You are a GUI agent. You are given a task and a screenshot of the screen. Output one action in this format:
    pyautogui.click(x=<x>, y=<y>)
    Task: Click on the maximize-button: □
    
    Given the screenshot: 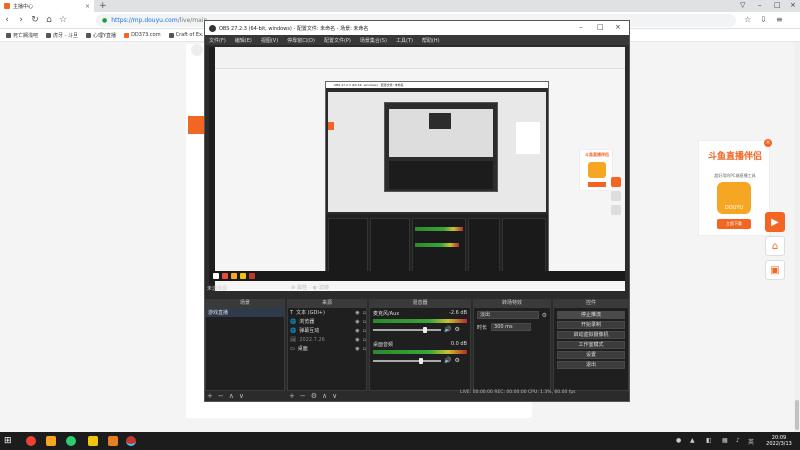 What is the action you would take?
    pyautogui.click(x=777, y=5)
    